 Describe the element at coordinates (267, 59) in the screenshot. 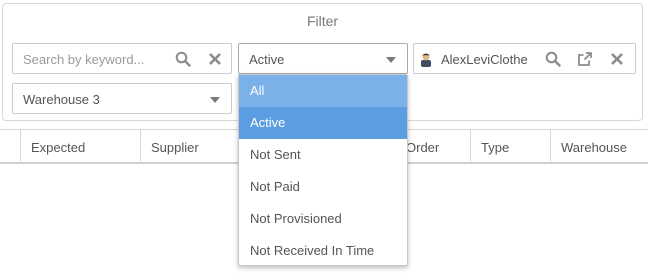

I see `status-select-value: Active` at that location.